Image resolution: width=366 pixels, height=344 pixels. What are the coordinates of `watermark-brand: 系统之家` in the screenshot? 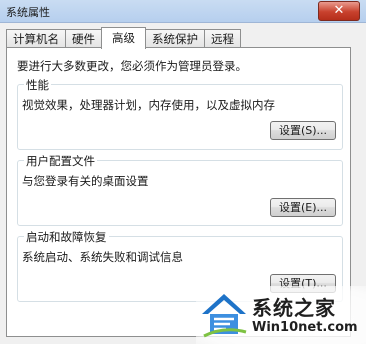 It's located at (294, 308).